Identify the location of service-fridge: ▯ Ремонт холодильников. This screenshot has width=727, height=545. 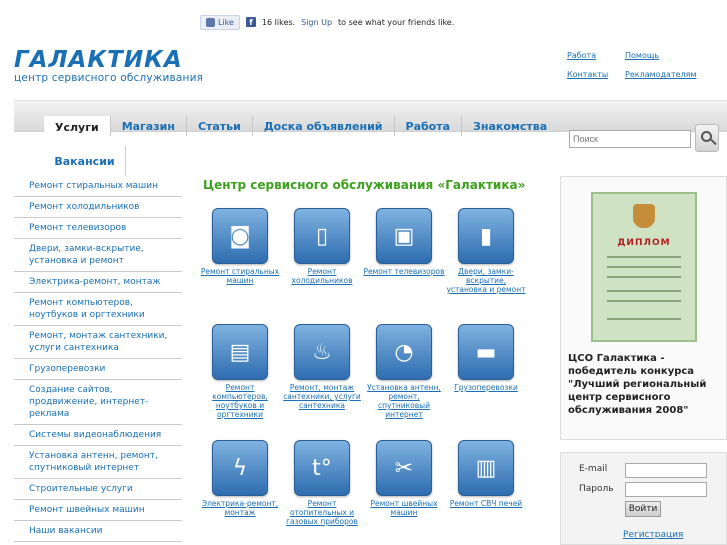
(322, 246).